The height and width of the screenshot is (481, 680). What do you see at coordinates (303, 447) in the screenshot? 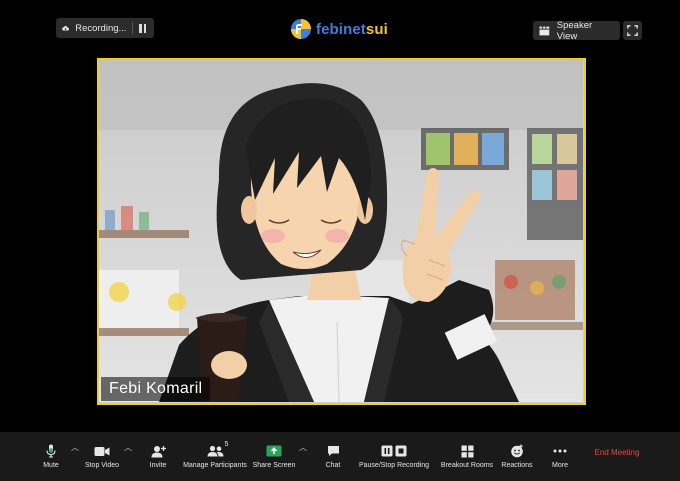
I see `share-options-caret: ︿` at bounding box center [303, 447].